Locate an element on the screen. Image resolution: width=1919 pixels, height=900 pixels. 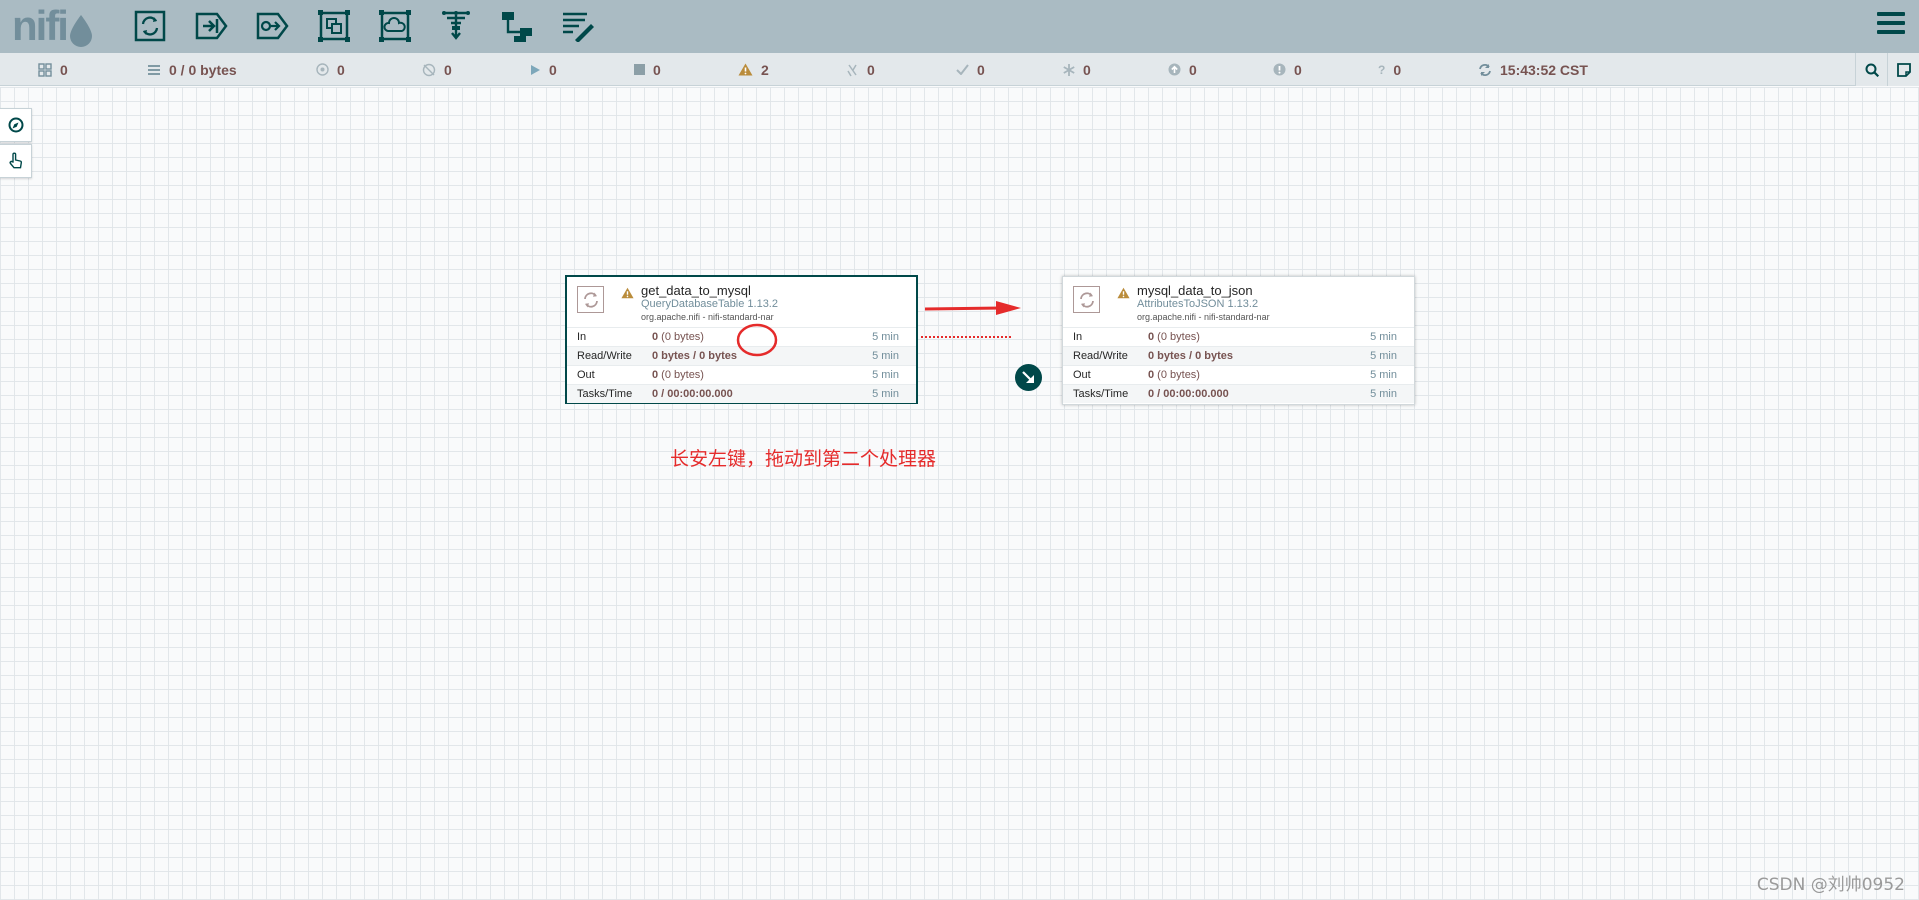
annotation-overlay is located at coordinates (878, 329).